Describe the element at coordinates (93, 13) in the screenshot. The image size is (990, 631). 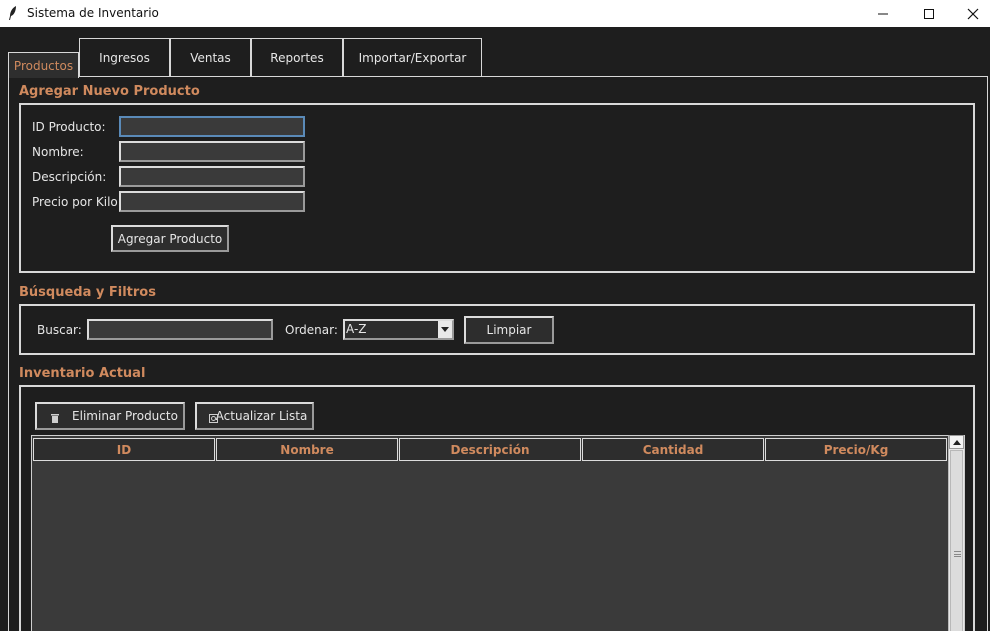
I see `window-title: Sistema de Inventario` at that location.